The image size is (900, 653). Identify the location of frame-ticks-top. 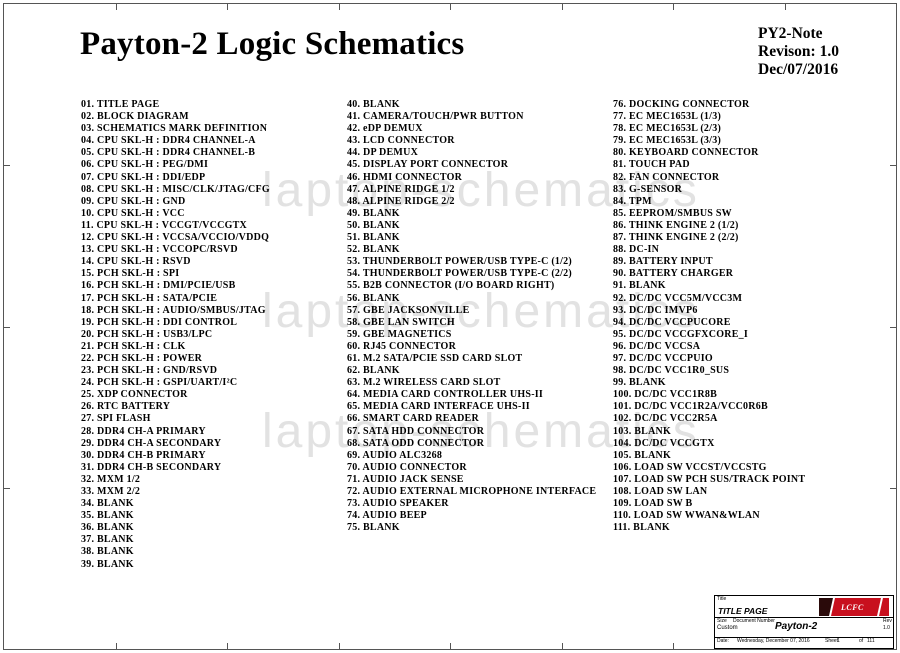
(450, 7).